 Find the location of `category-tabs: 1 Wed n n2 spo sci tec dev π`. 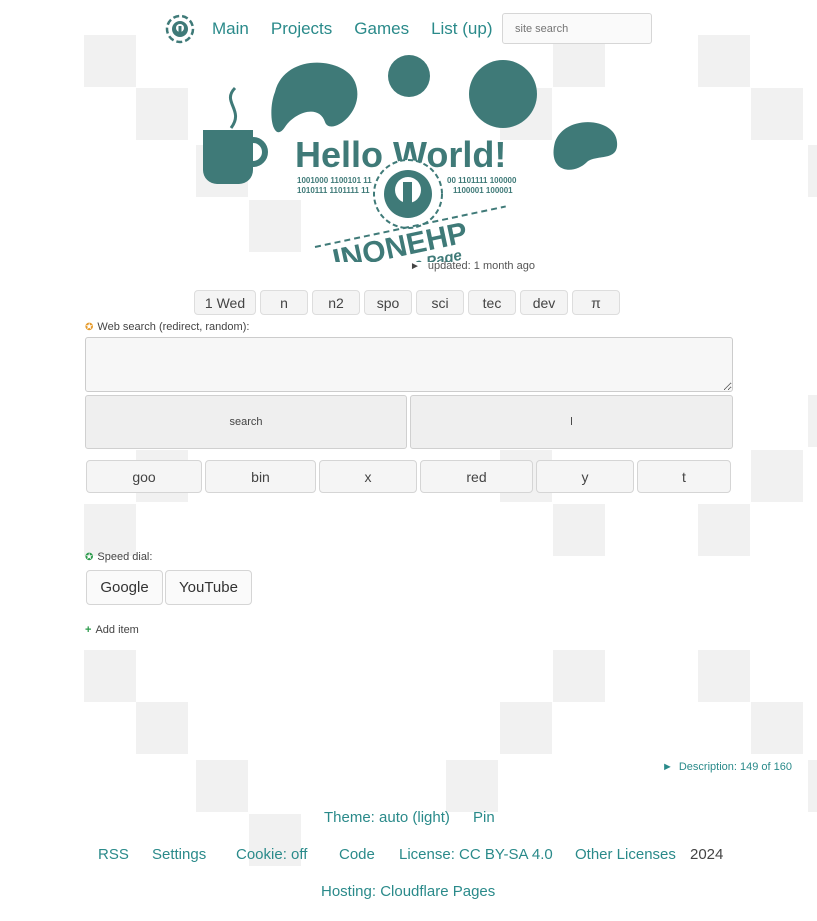

category-tabs: 1 Wed n n2 spo sci tec dev π is located at coordinates (407, 302).